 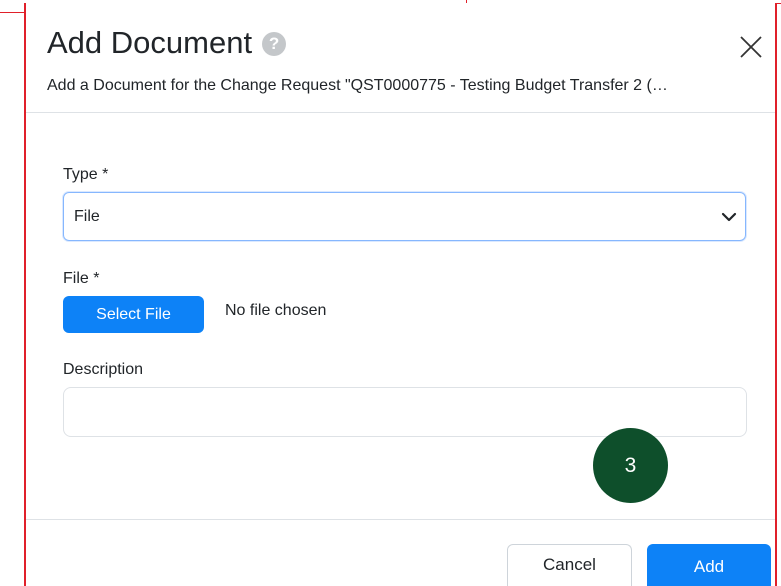 I want to click on description-label: Description, so click(x=103, y=369).